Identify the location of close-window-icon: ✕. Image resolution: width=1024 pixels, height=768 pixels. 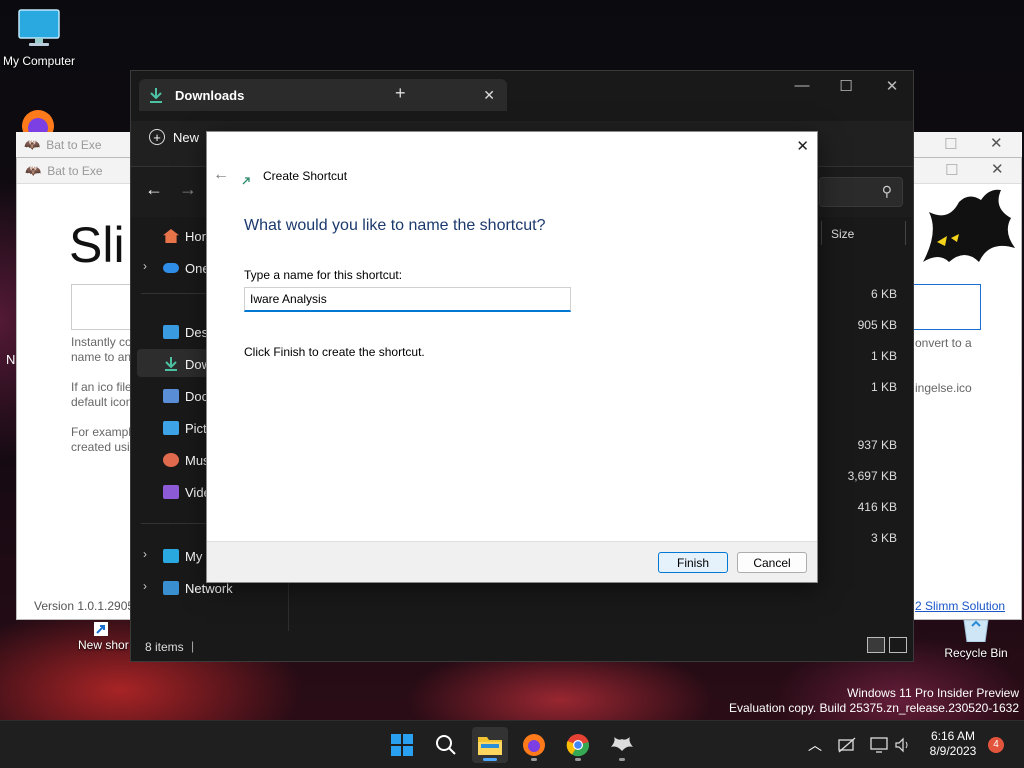
(892, 86).